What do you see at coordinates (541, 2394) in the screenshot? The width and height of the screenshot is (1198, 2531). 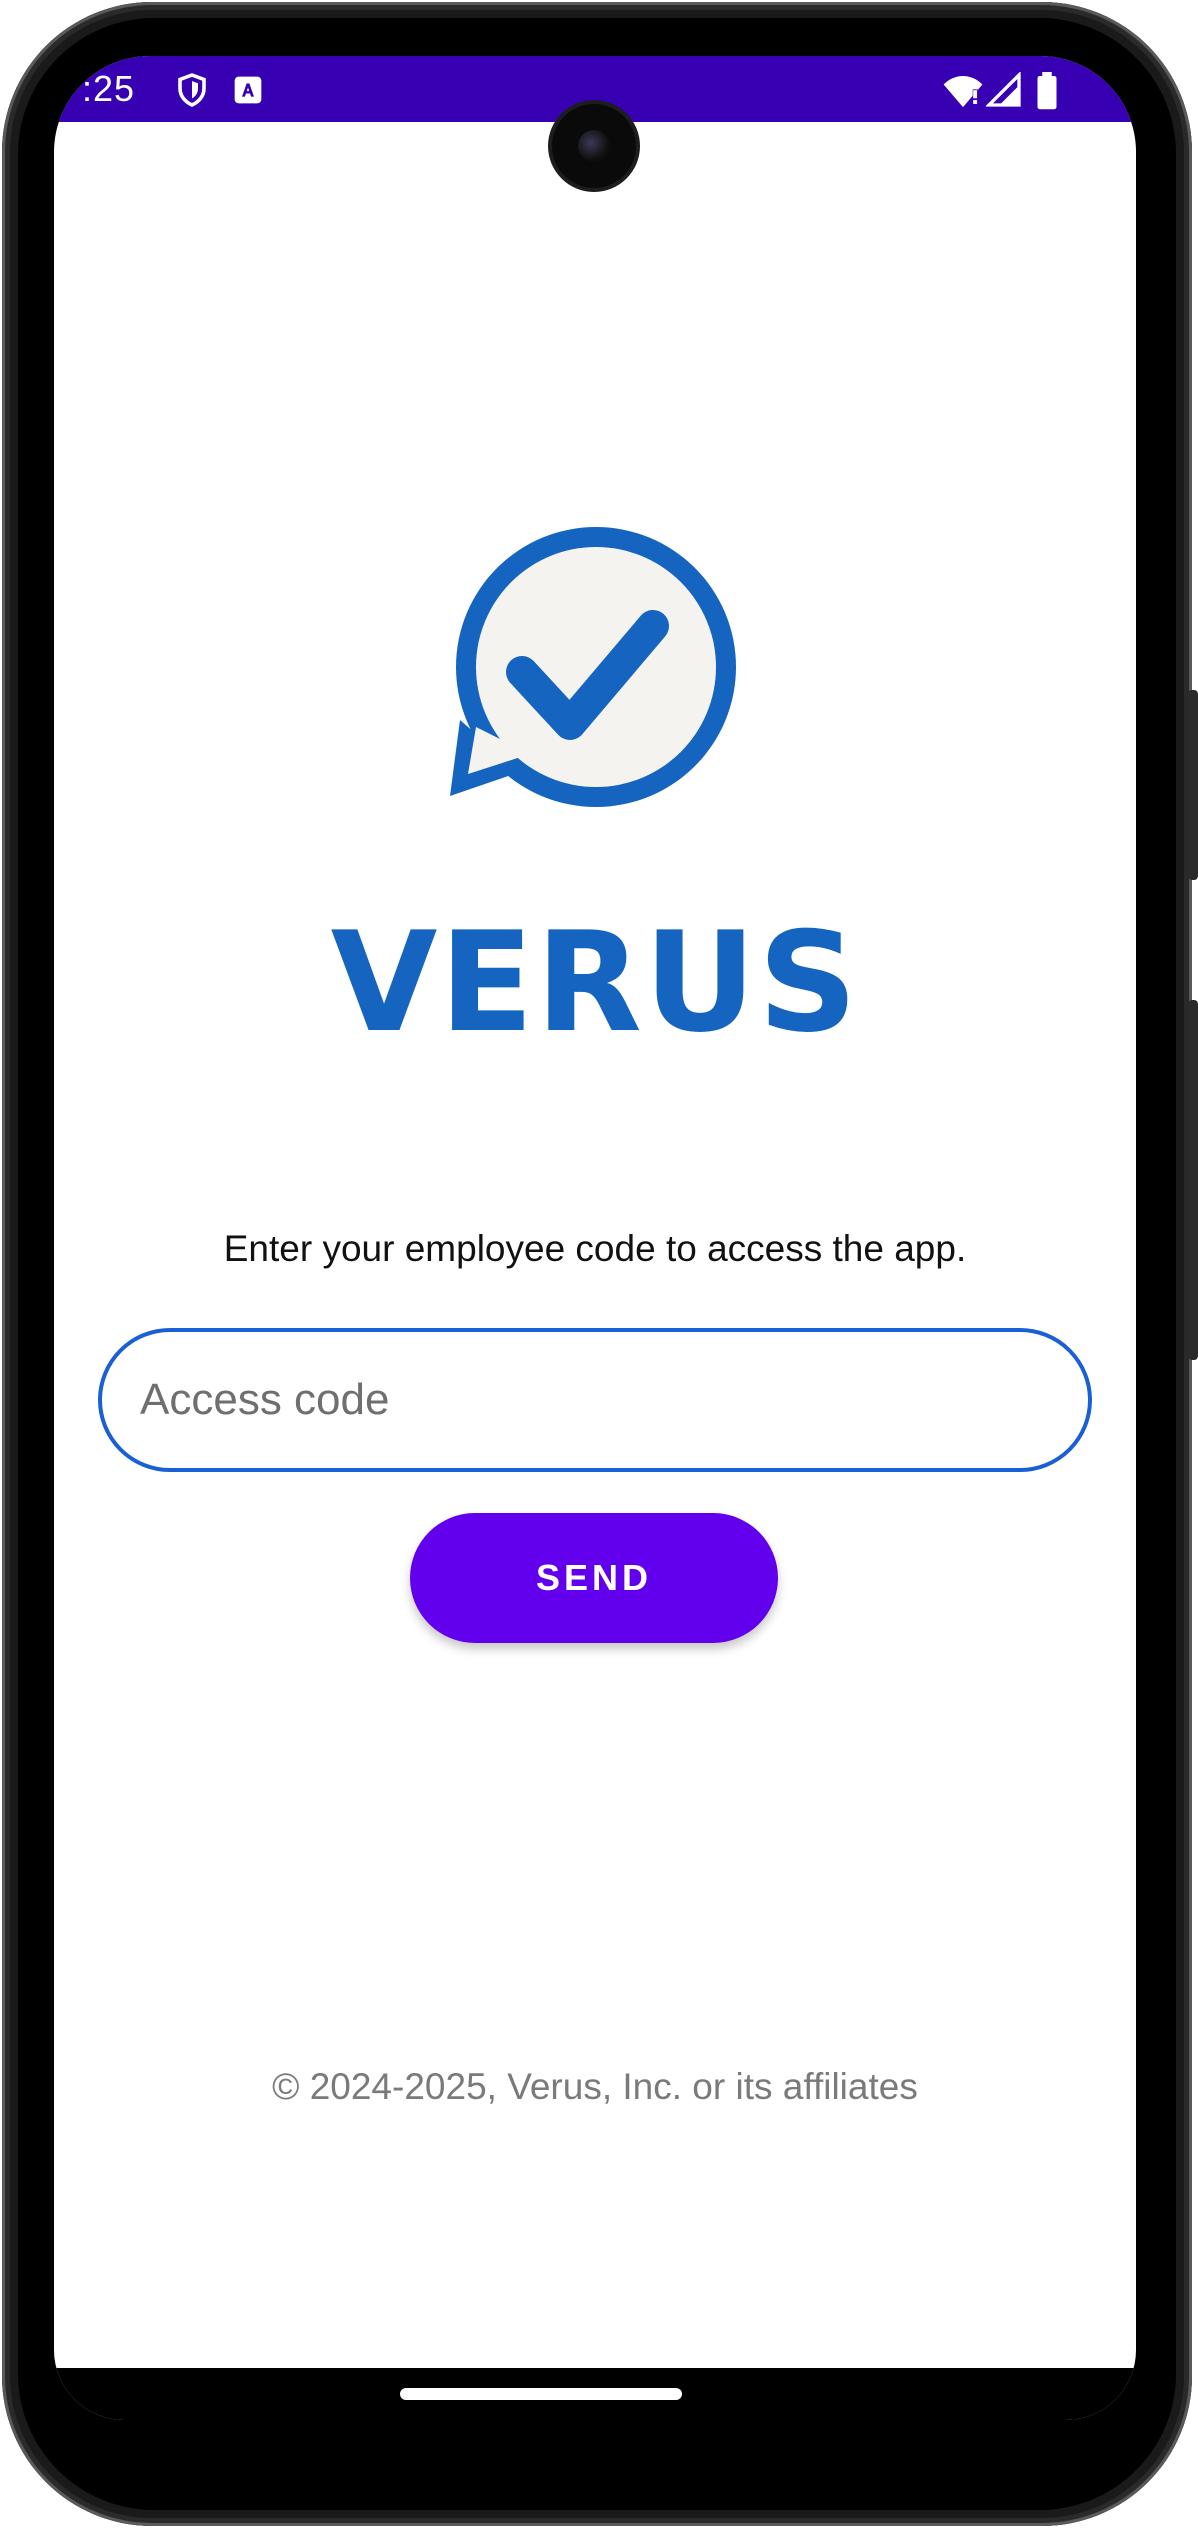 I see `home-indicator` at bounding box center [541, 2394].